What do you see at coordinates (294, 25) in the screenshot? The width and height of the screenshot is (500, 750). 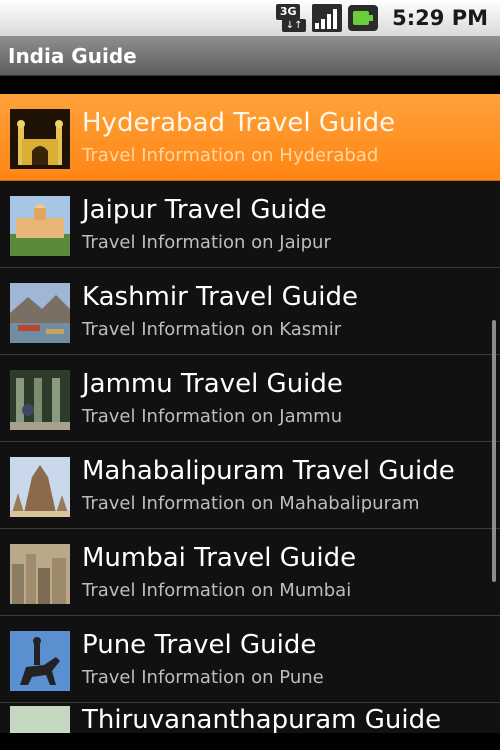 I see `network-activity-label: ↓↑` at bounding box center [294, 25].